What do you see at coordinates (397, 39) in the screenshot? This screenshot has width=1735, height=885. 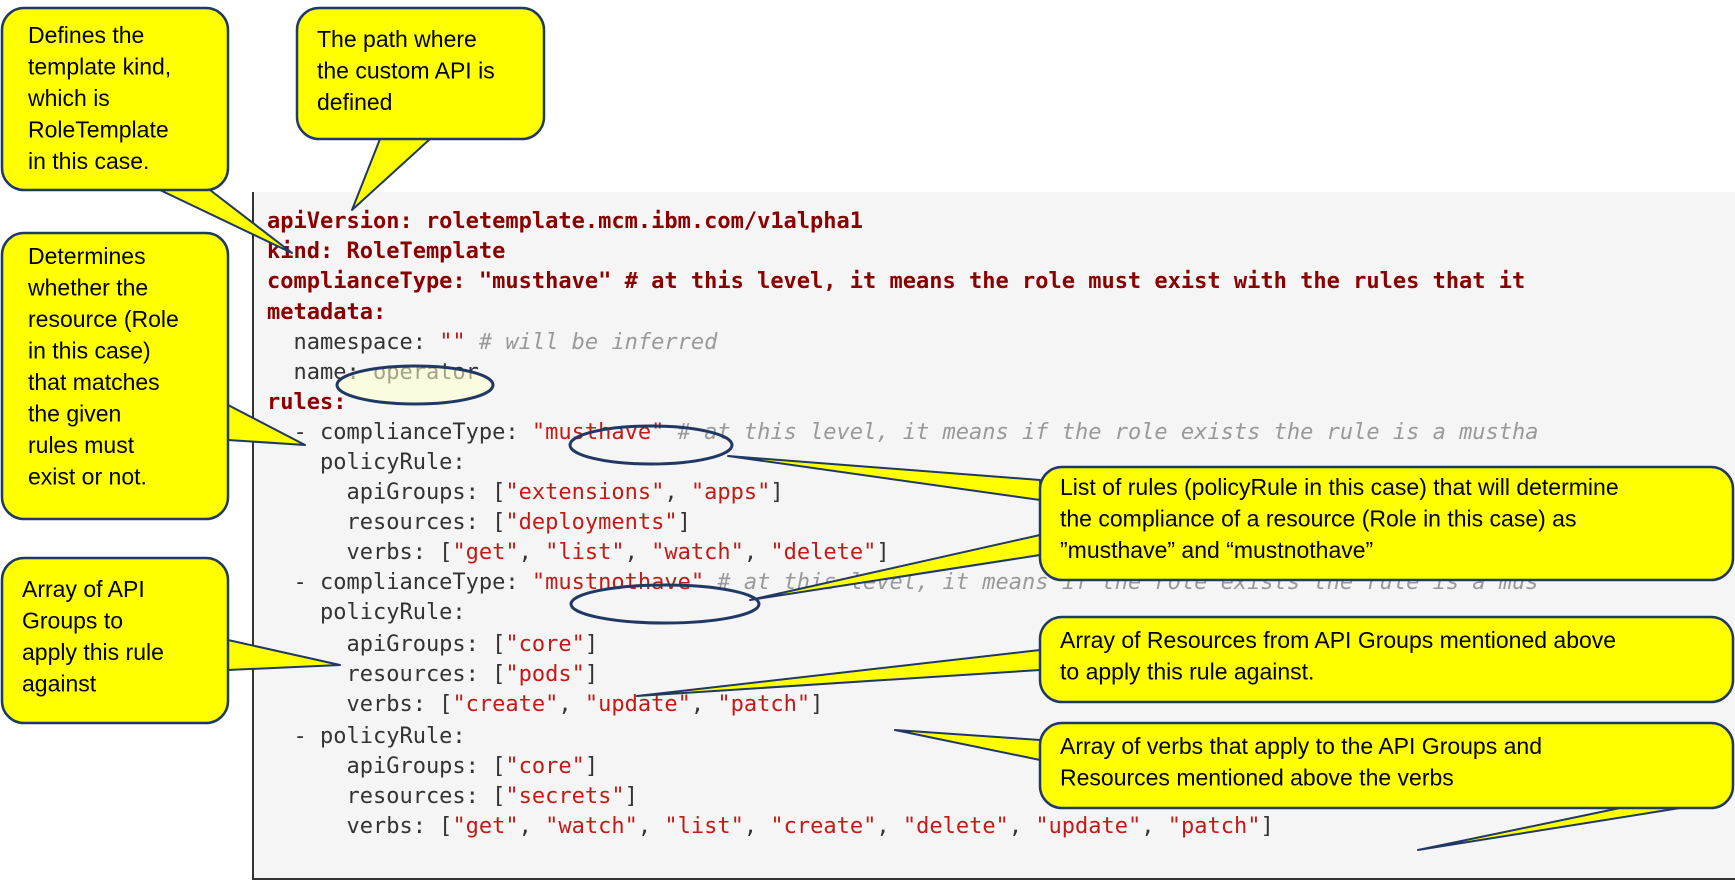 I see `callout-text-line: The path where` at bounding box center [397, 39].